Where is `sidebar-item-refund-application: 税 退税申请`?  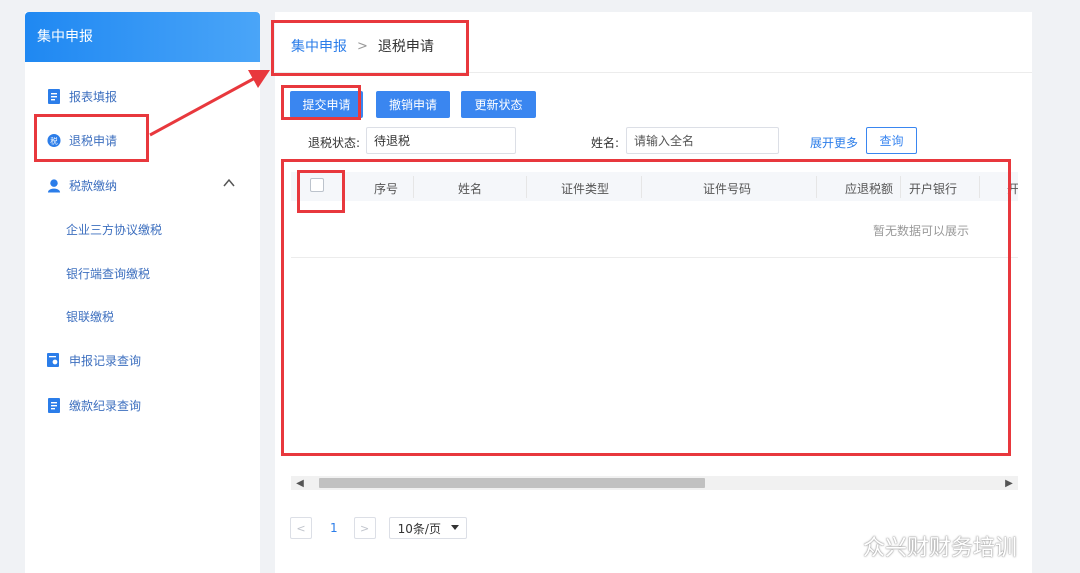 sidebar-item-refund-application: 税 退税申请 is located at coordinates (82, 140).